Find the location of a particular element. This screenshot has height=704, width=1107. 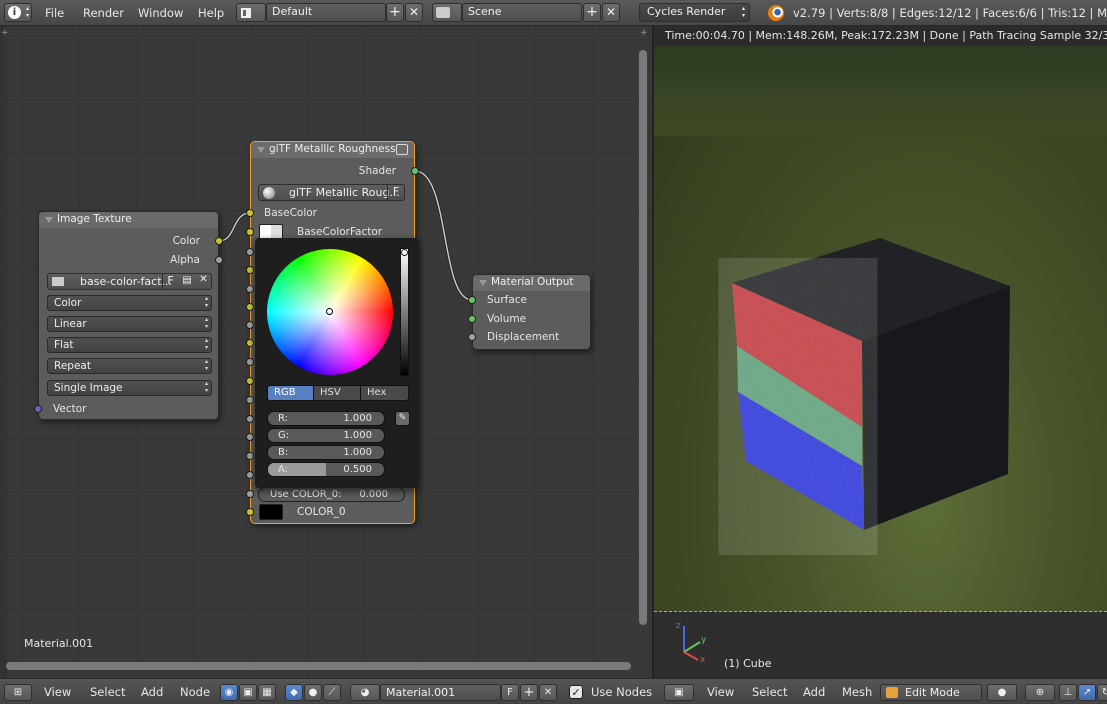

value-slider-handle is located at coordinates (404, 252).